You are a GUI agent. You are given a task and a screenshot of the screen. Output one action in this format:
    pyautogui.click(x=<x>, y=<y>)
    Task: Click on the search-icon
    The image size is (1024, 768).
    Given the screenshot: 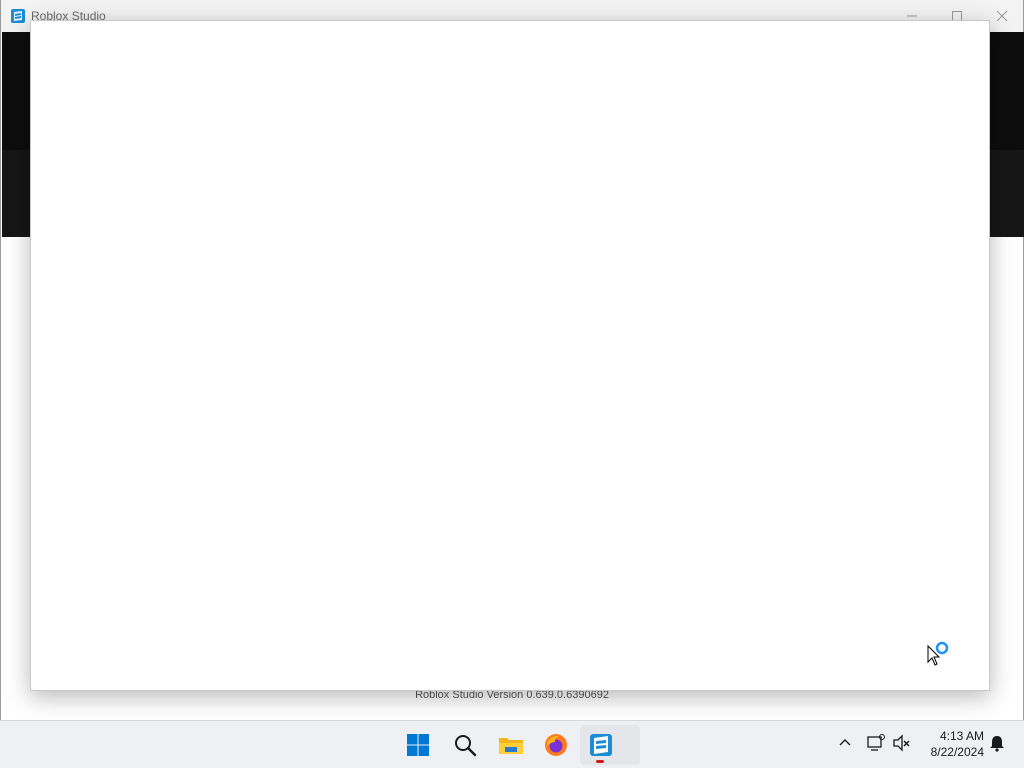 What is the action you would take?
    pyautogui.click(x=466, y=746)
    